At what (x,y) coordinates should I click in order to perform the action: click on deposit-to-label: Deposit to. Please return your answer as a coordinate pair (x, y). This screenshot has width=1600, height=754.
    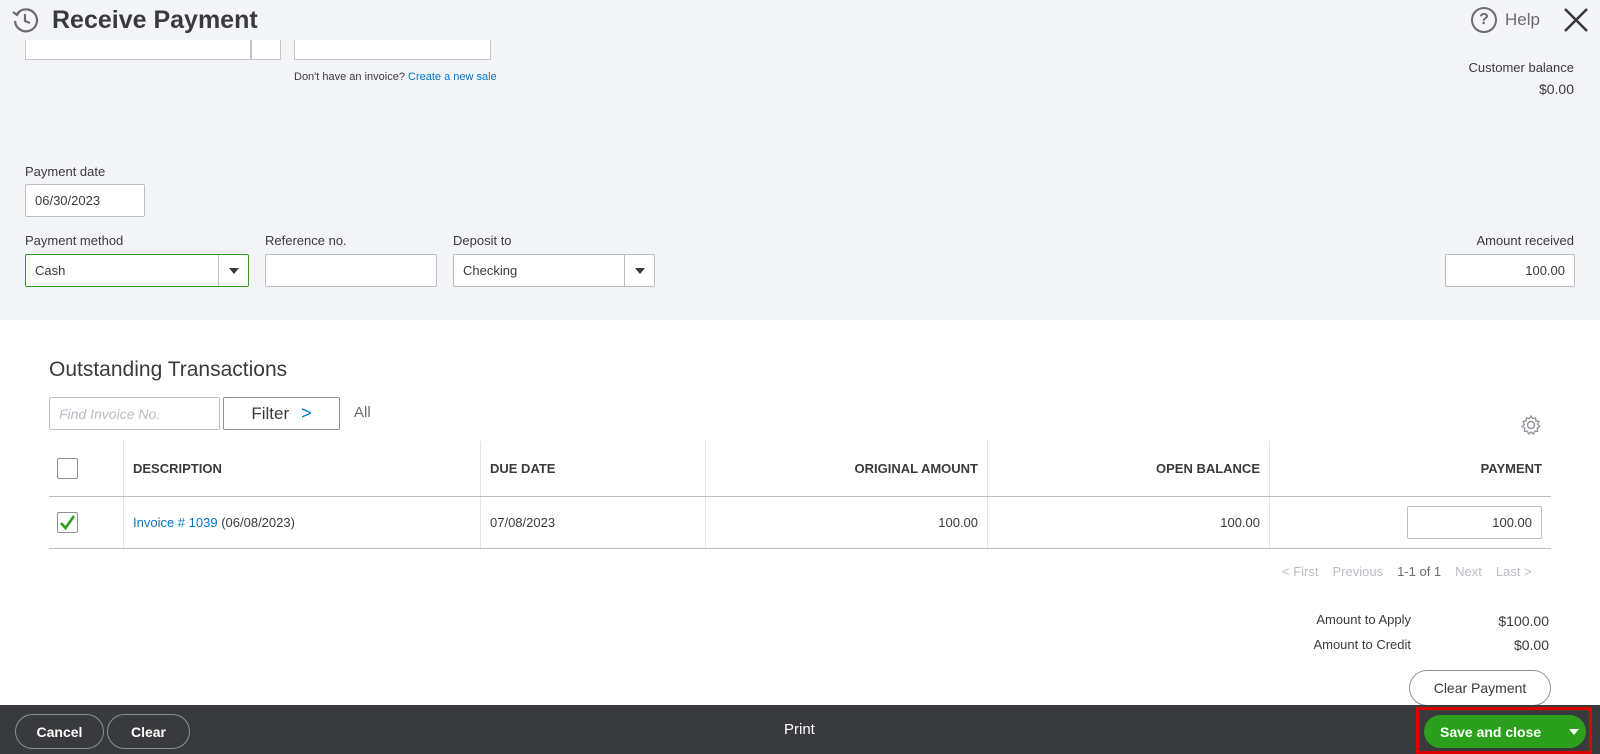
    Looking at the image, I should click on (482, 240).